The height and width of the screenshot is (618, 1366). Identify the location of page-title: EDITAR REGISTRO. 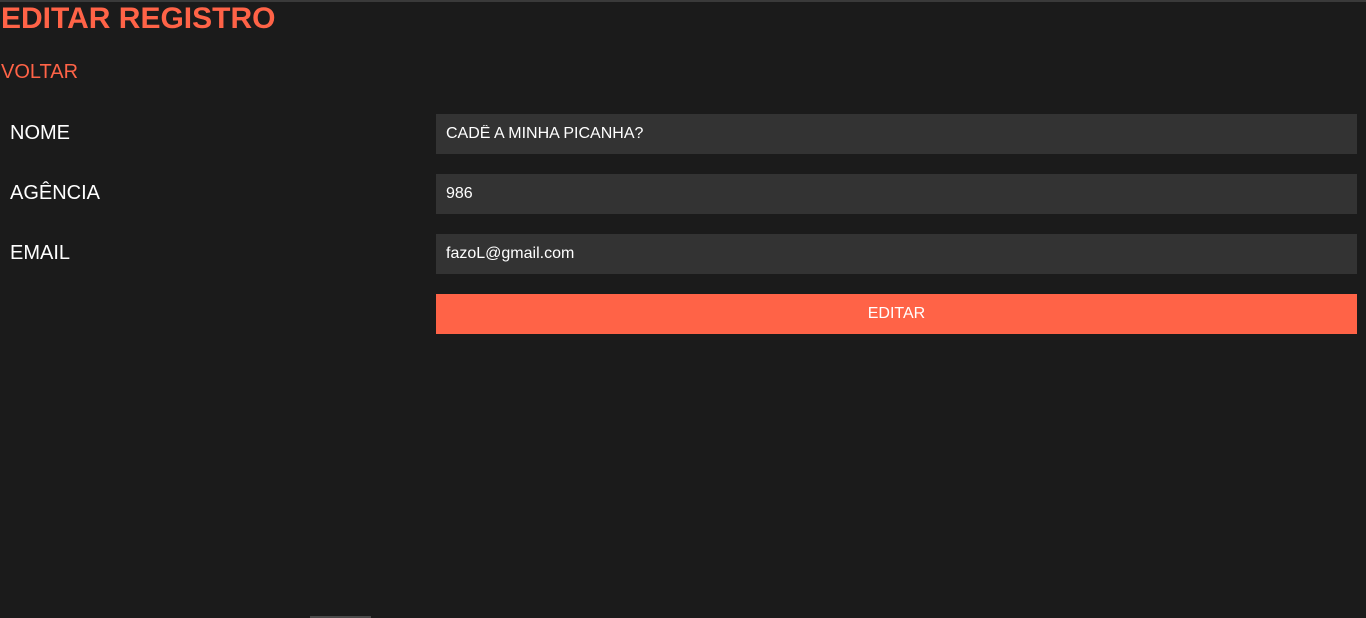
(138, 18).